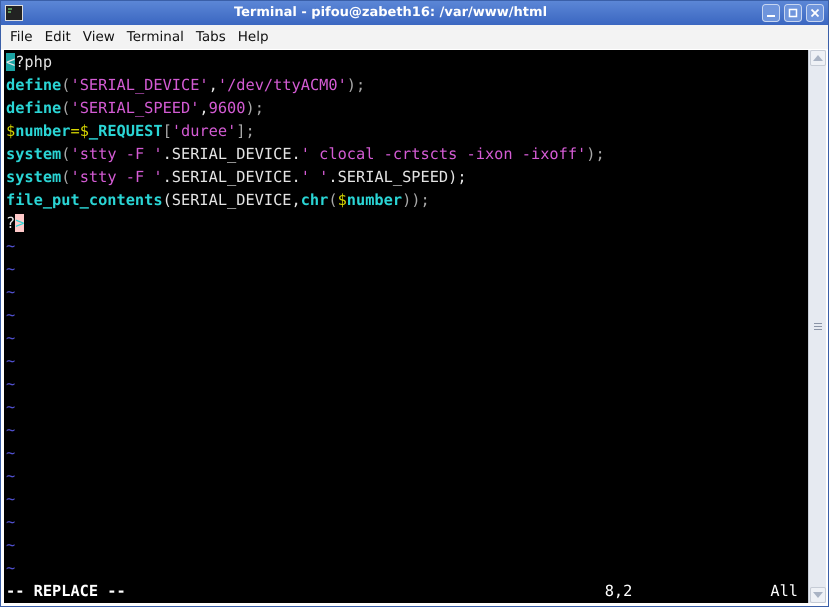 The image size is (829, 607). What do you see at coordinates (253, 37) in the screenshot?
I see `menu-item: Help` at bounding box center [253, 37].